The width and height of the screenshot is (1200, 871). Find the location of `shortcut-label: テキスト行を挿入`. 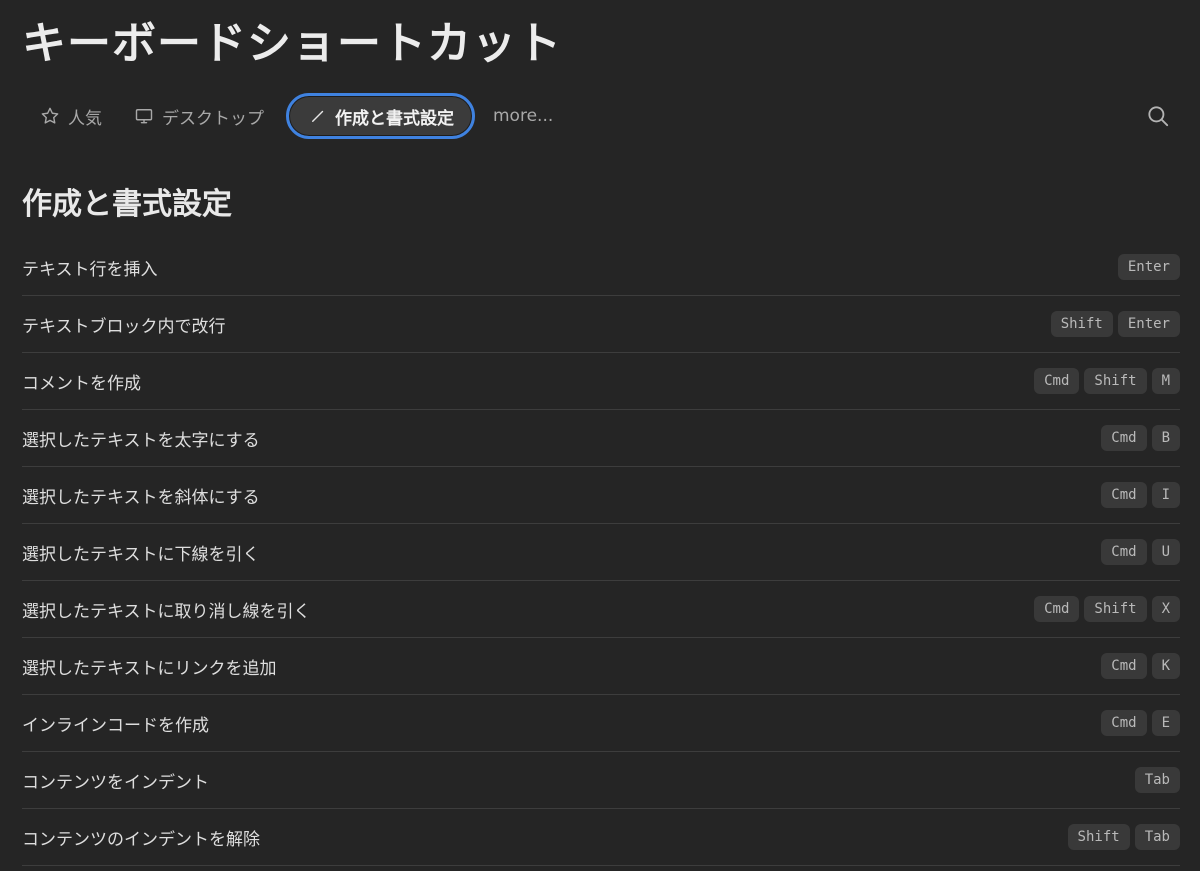

shortcut-label: テキスト行を挿入 is located at coordinates (90, 269).